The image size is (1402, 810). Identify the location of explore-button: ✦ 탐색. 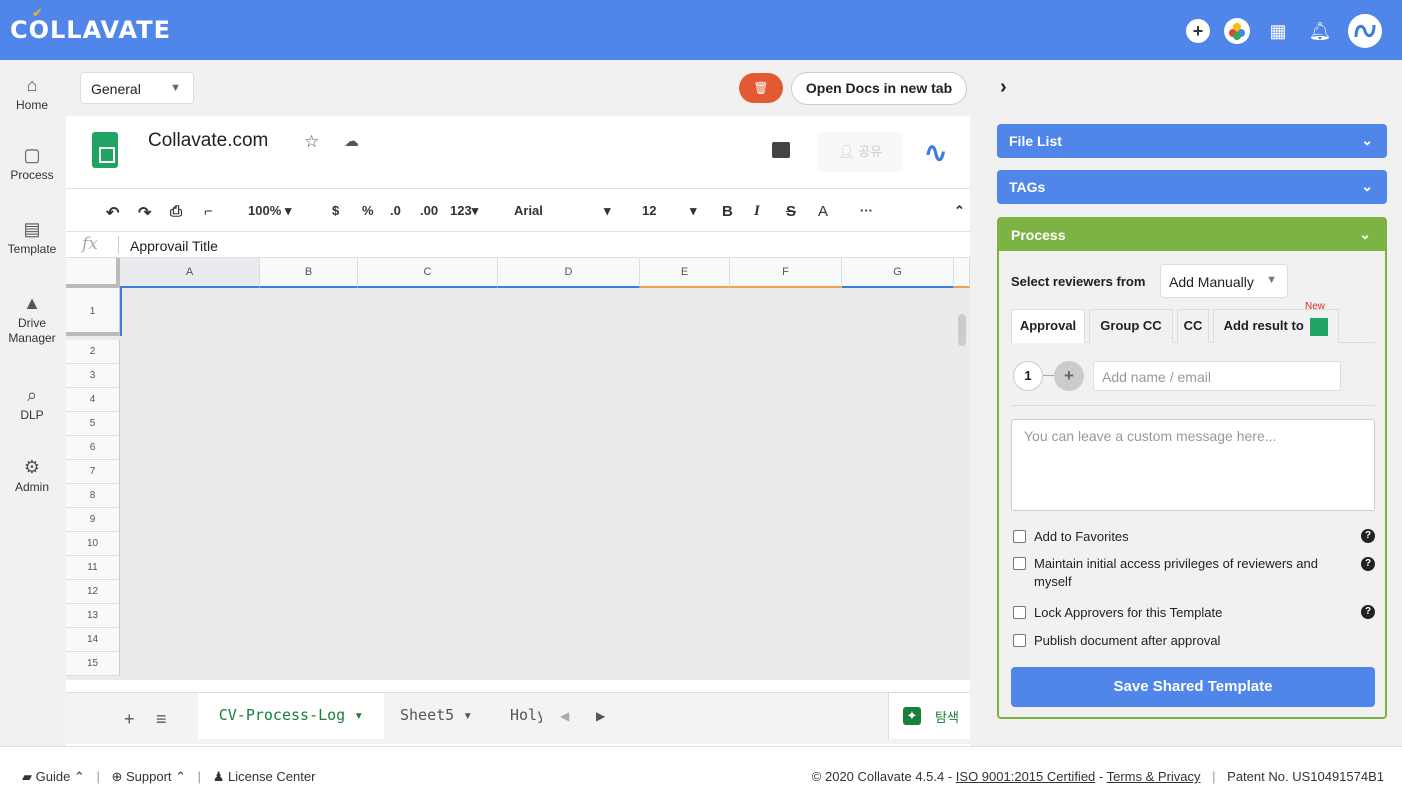
(929, 716).